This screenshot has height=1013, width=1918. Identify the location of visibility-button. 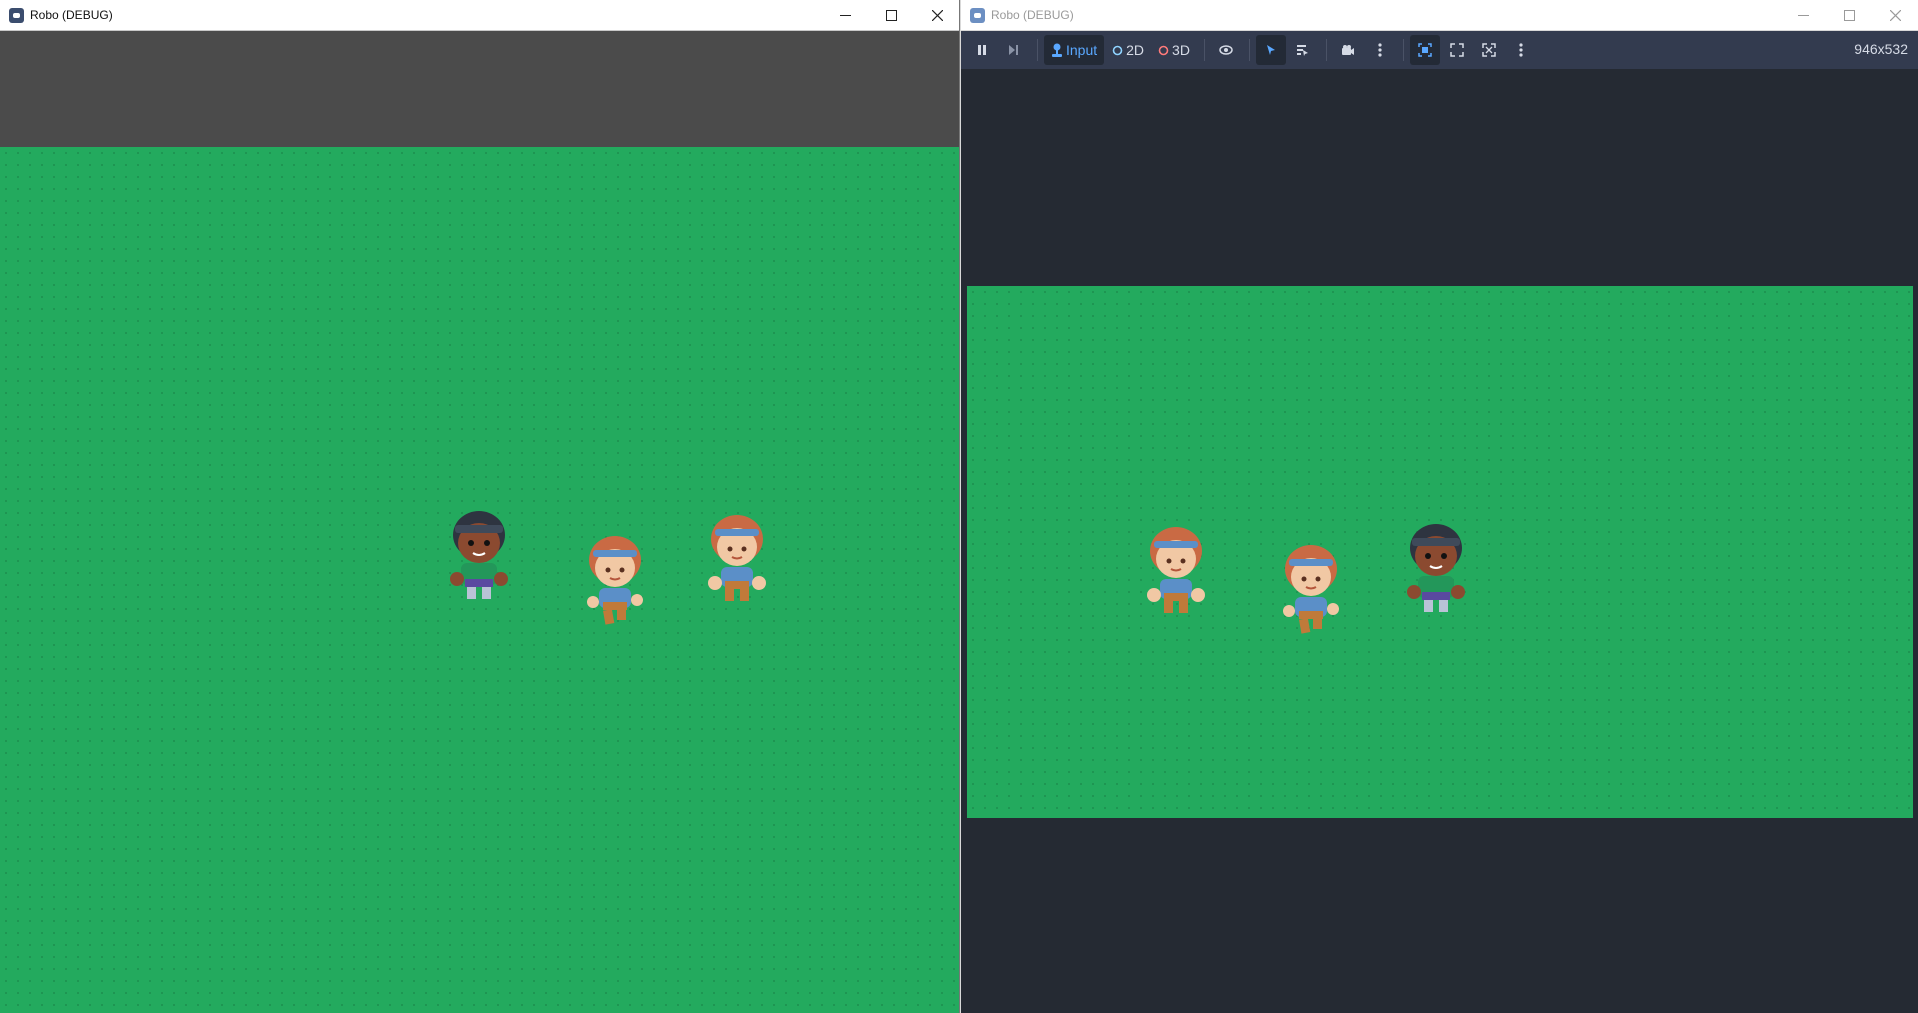
(1226, 50).